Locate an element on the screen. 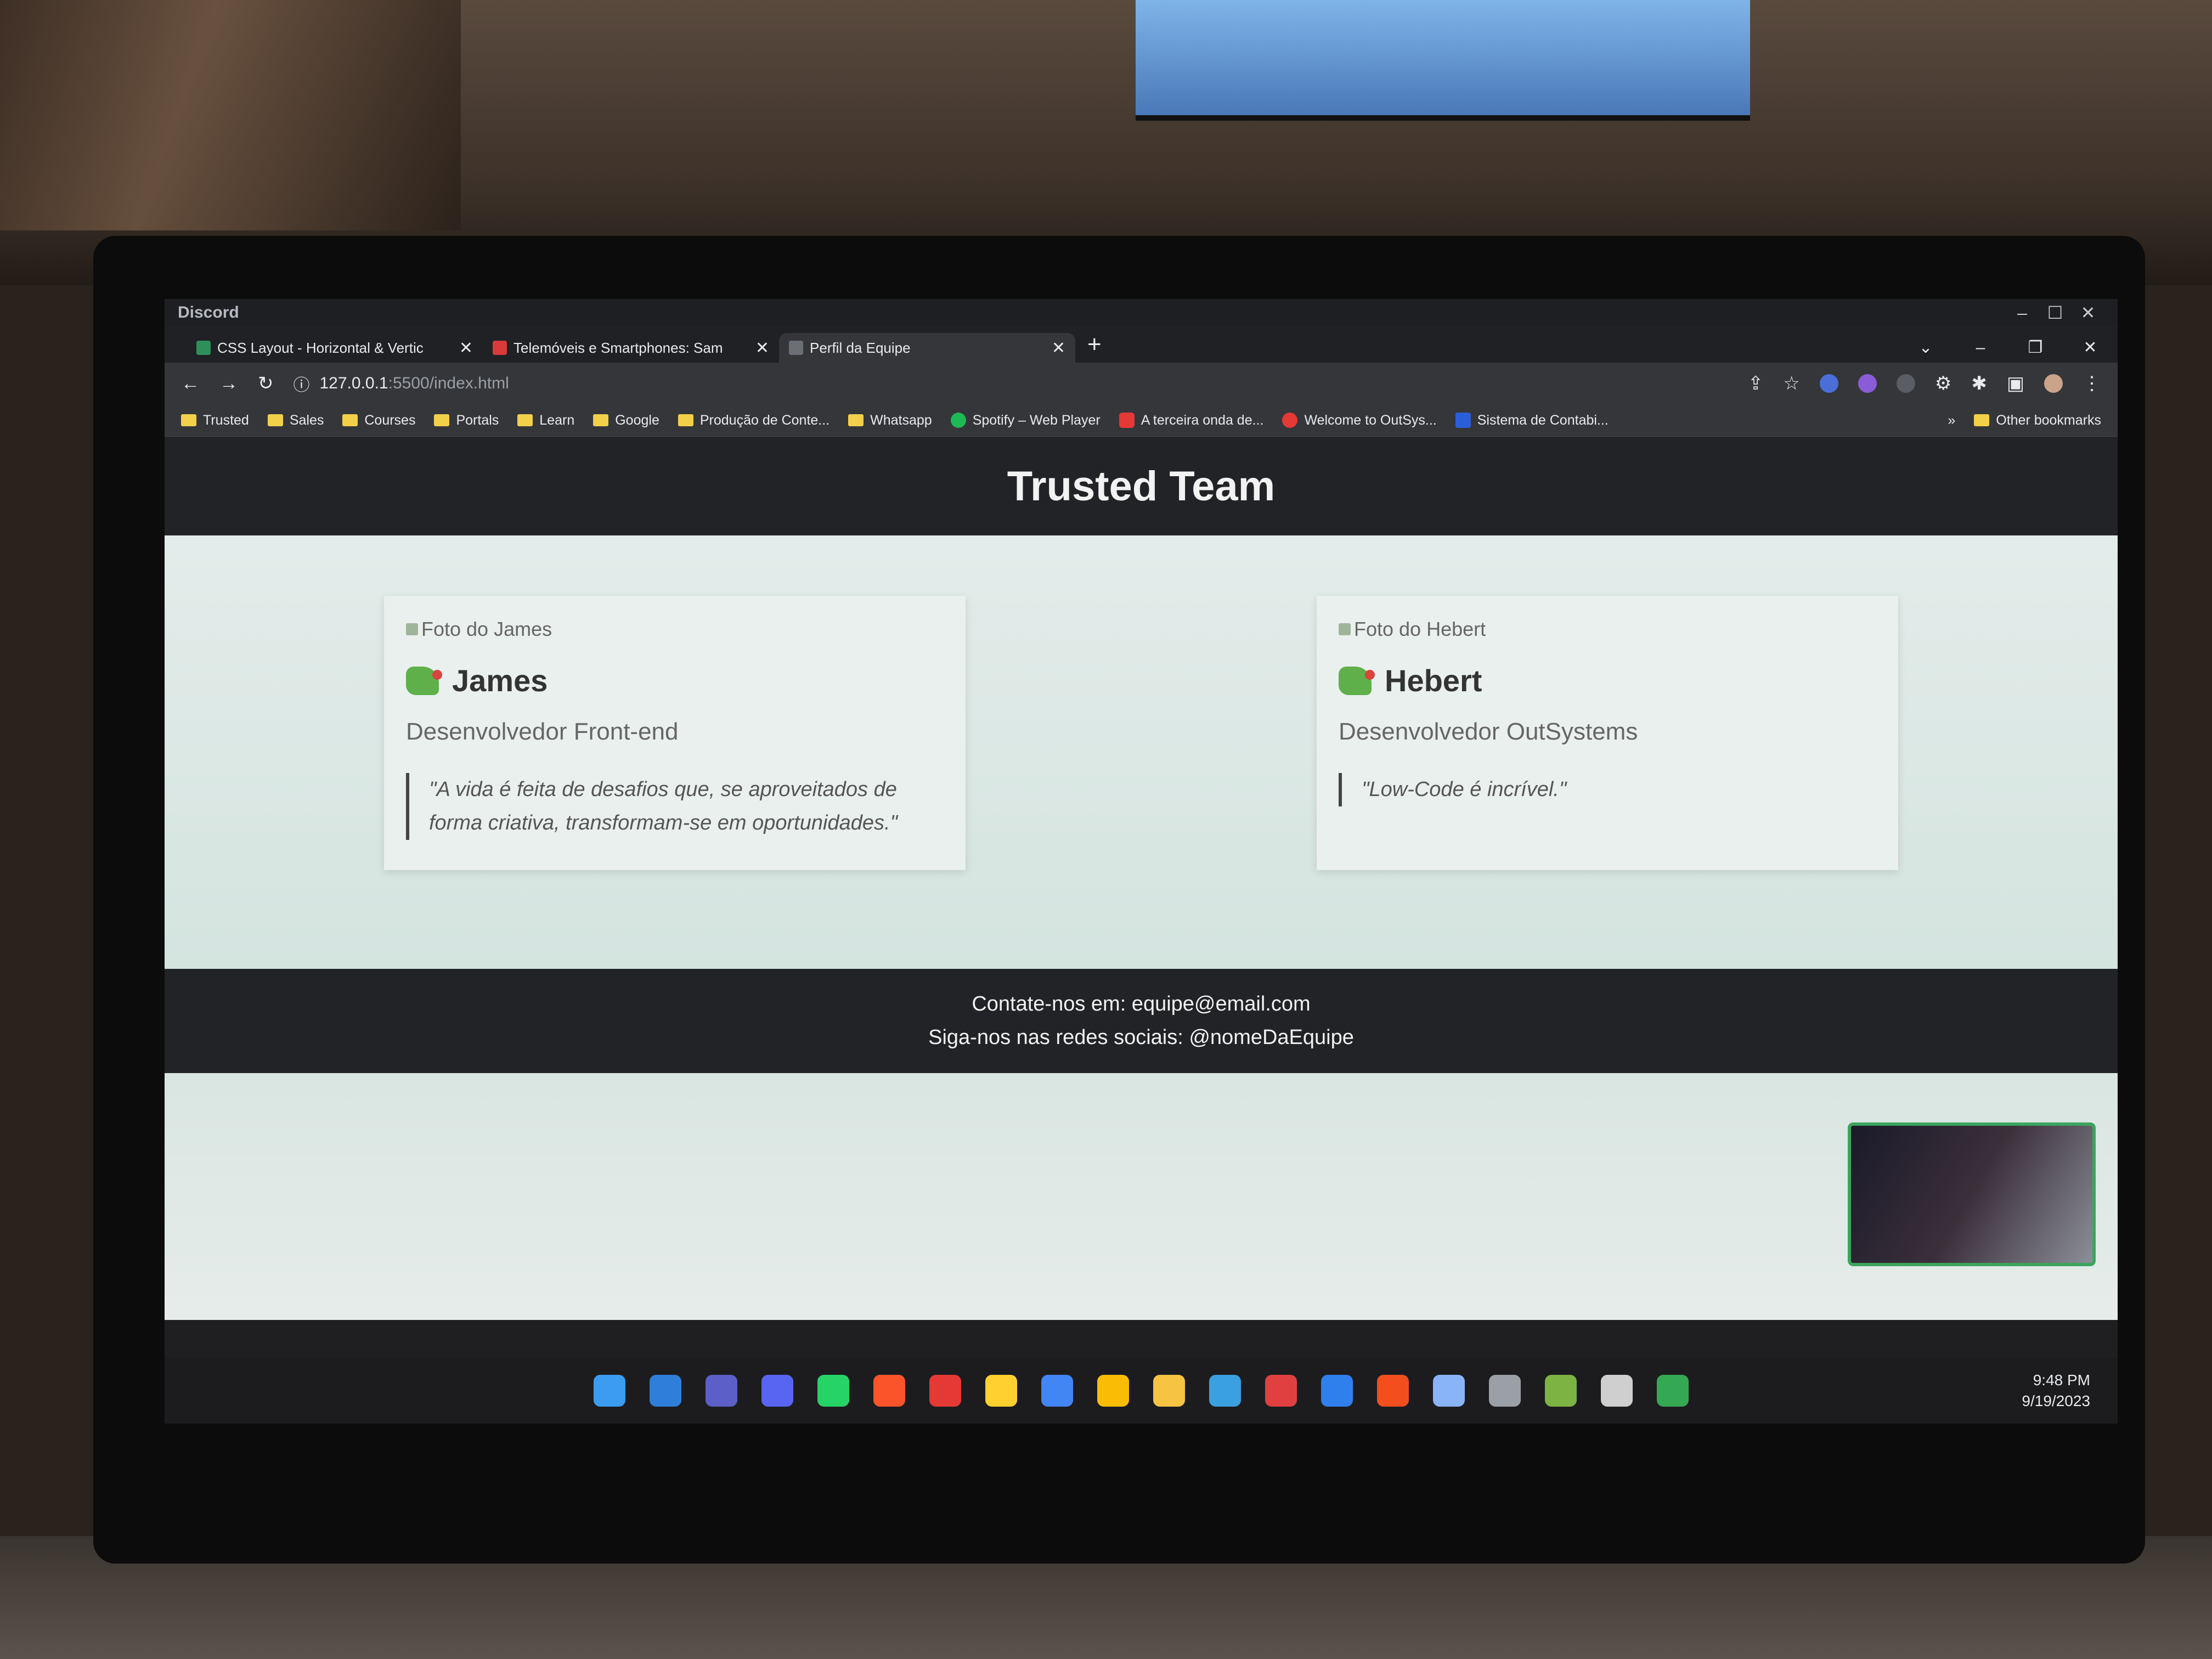 This screenshot has width=2212, height=1659. menu-kebab-icon: ⋮ is located at coordinates (2092, 383).